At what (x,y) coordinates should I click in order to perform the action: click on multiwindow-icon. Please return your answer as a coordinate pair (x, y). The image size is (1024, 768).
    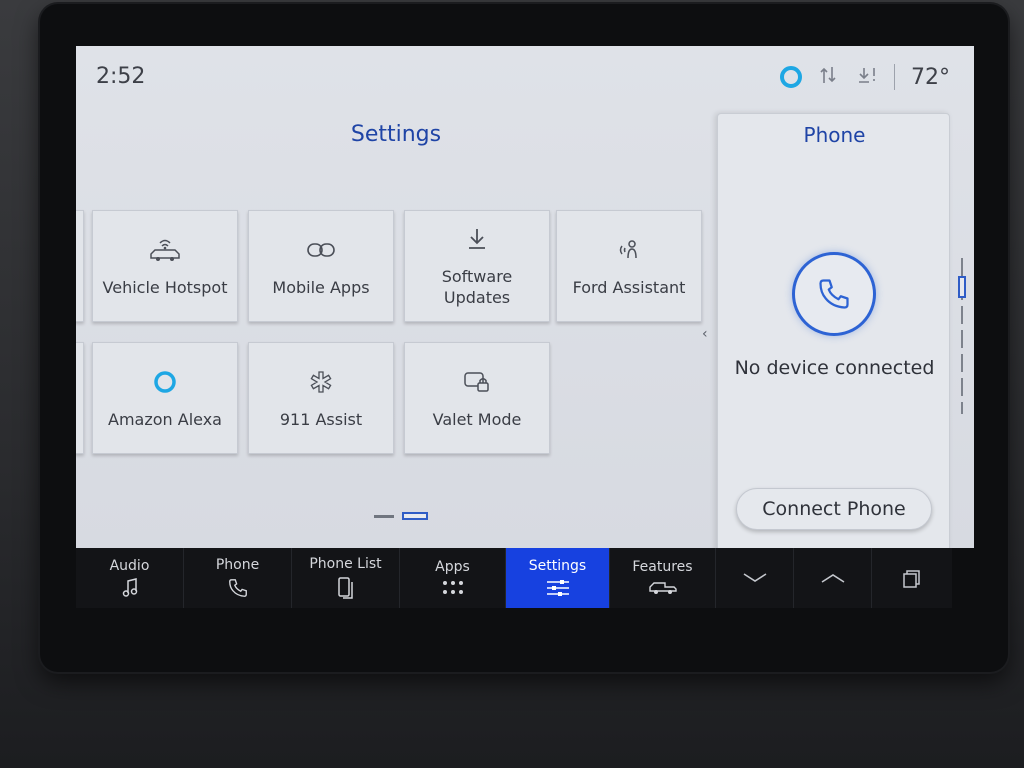
    Looking at the image, I should click on (911, 579).